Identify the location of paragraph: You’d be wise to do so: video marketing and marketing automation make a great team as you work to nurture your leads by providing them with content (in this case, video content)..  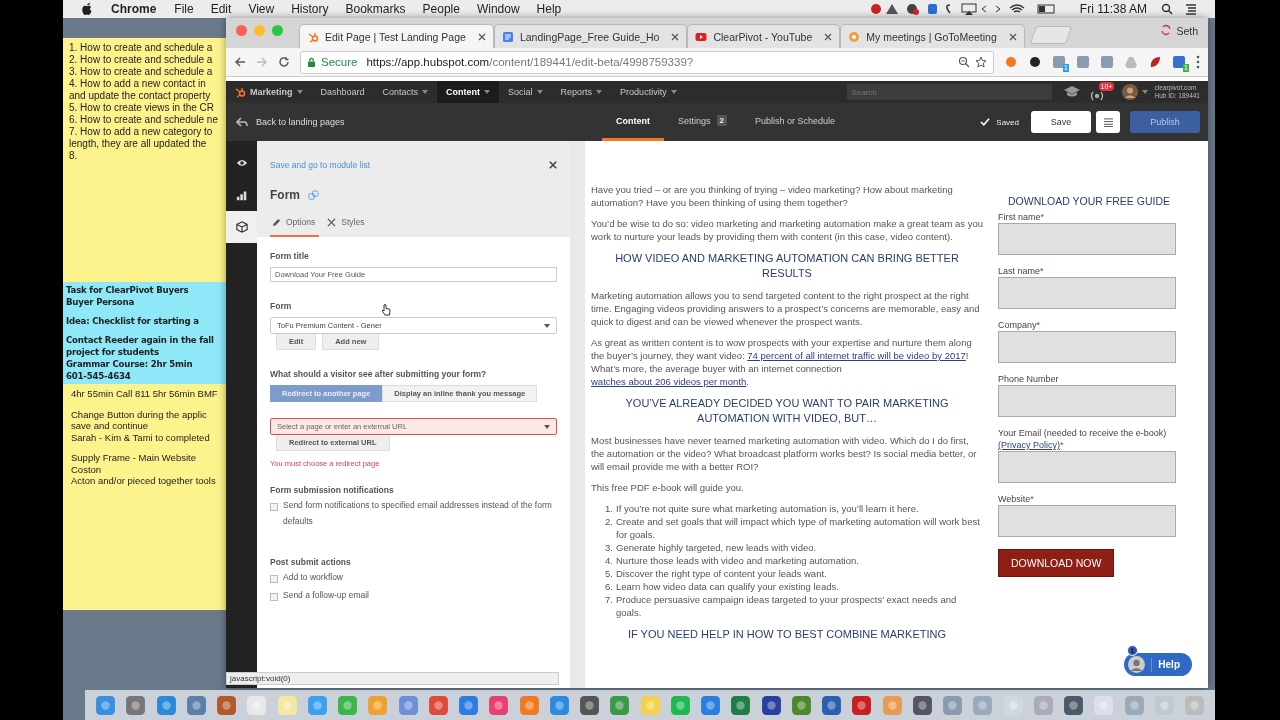
(787, 230).